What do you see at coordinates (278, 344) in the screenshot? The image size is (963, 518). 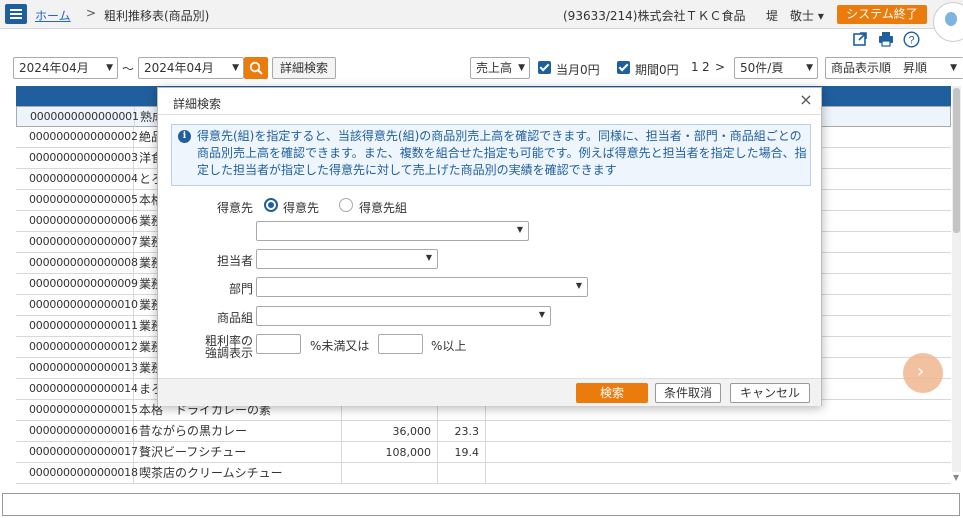 I see `margin-below-input` at bounding box center [278, 344].